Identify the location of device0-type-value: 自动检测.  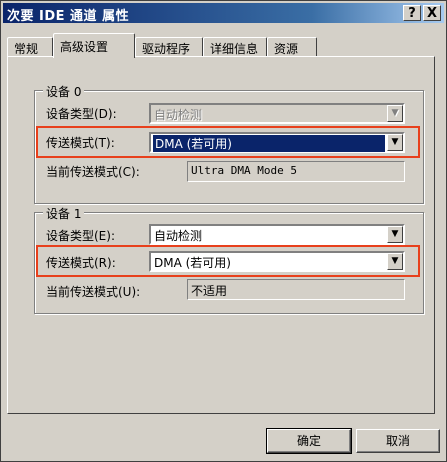
(178, 115).